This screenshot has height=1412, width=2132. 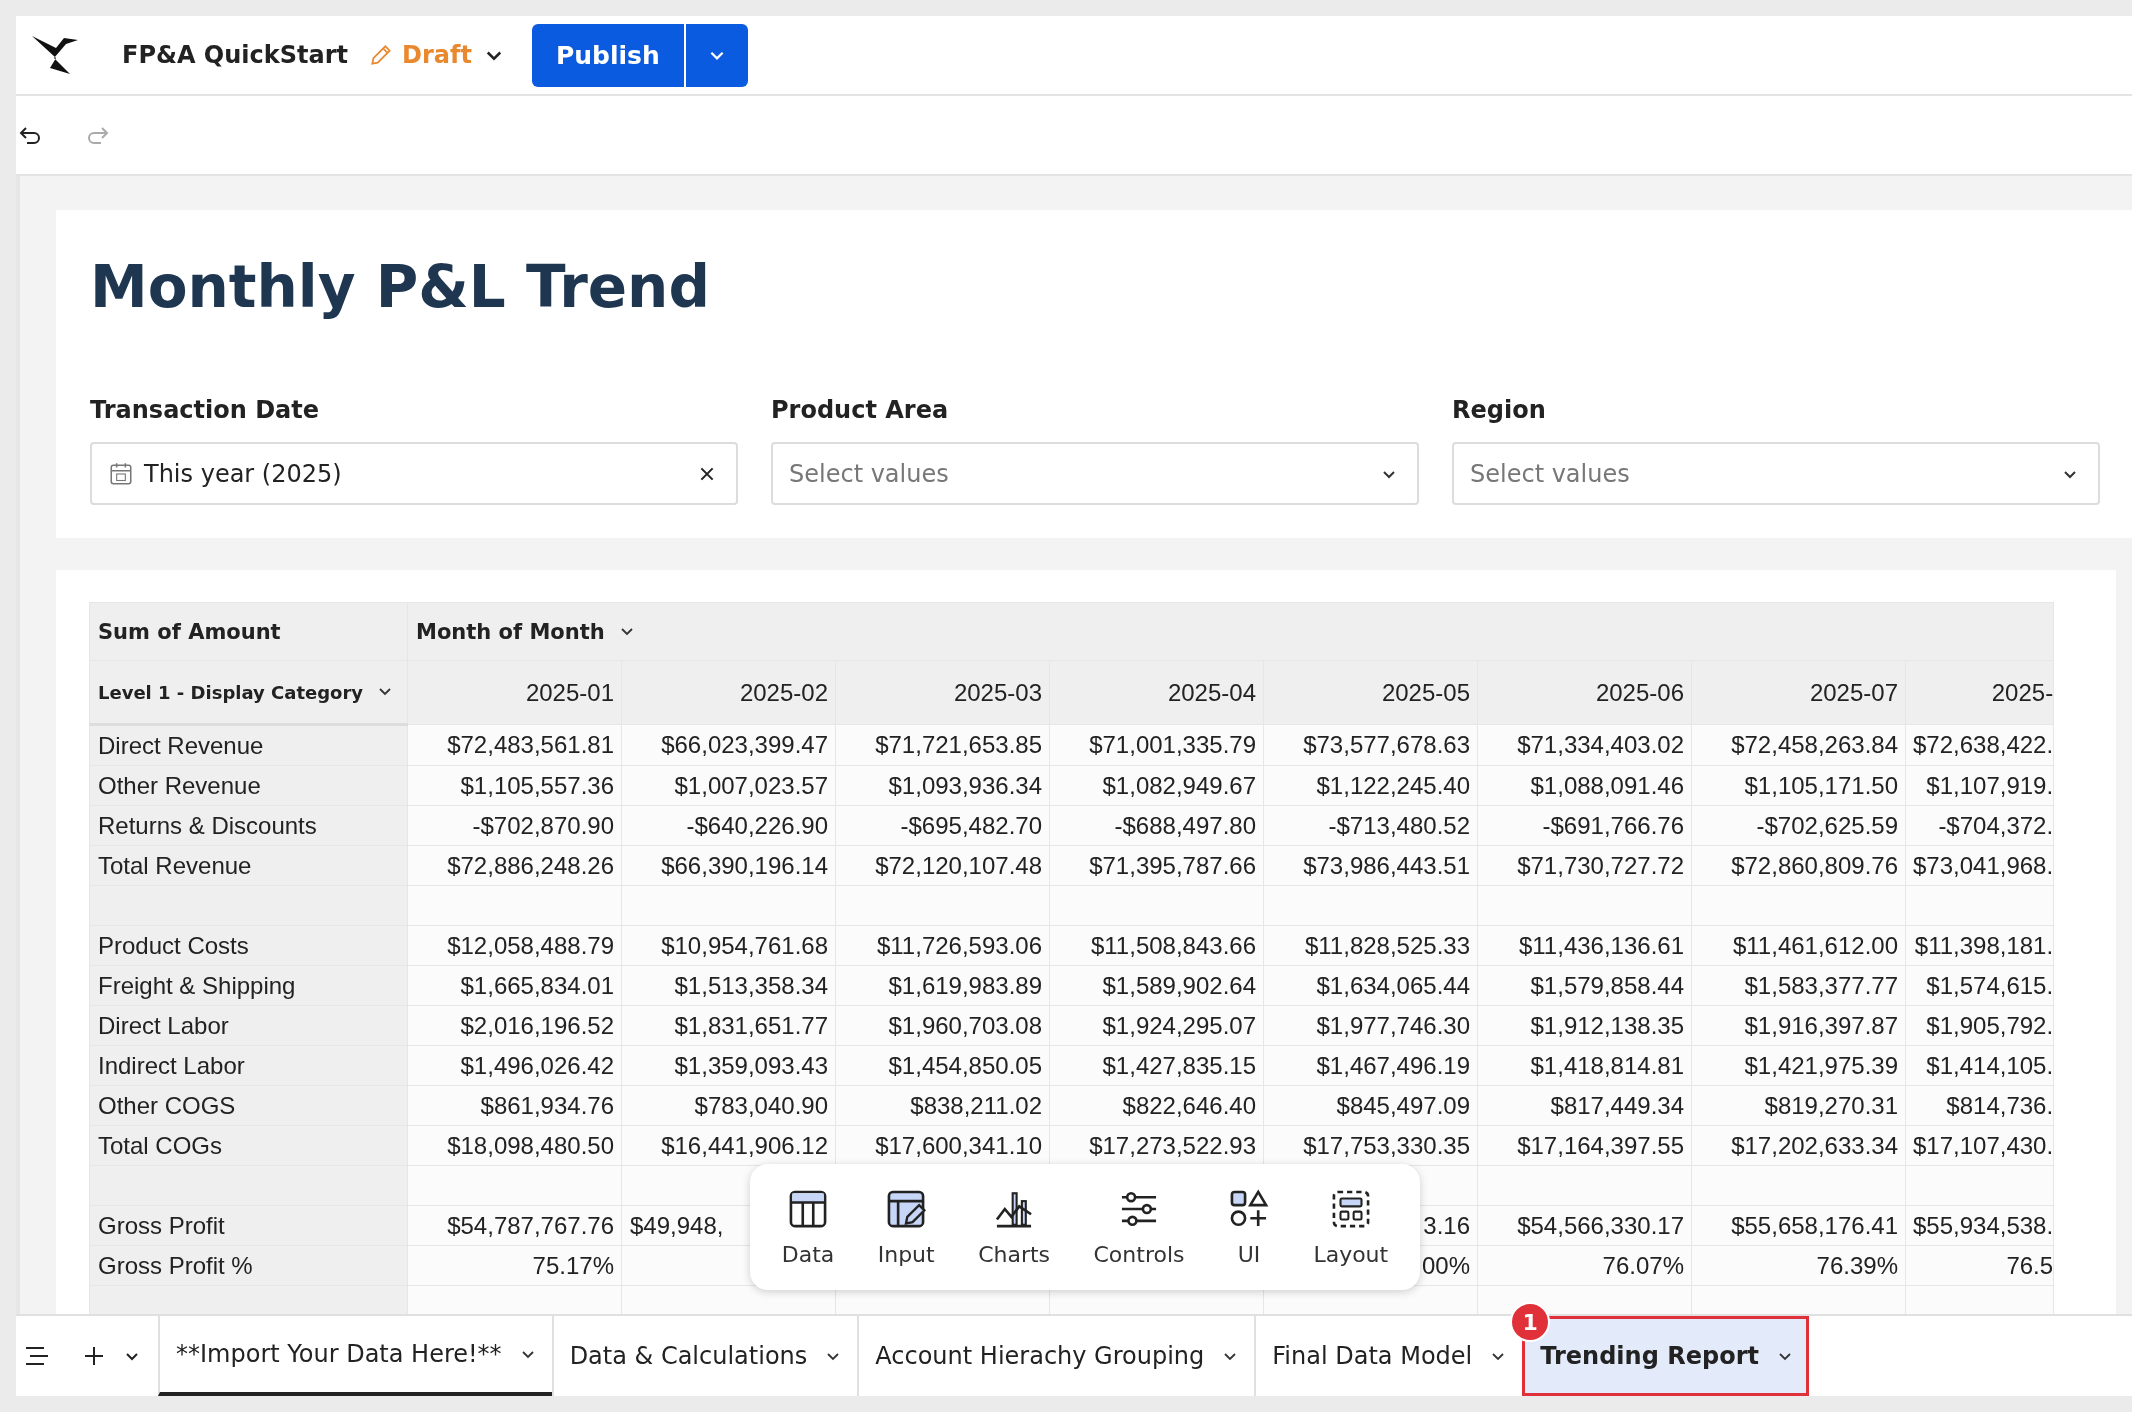 I want to click on row-label: Gross Profit %, so click(x=248, y=1265).